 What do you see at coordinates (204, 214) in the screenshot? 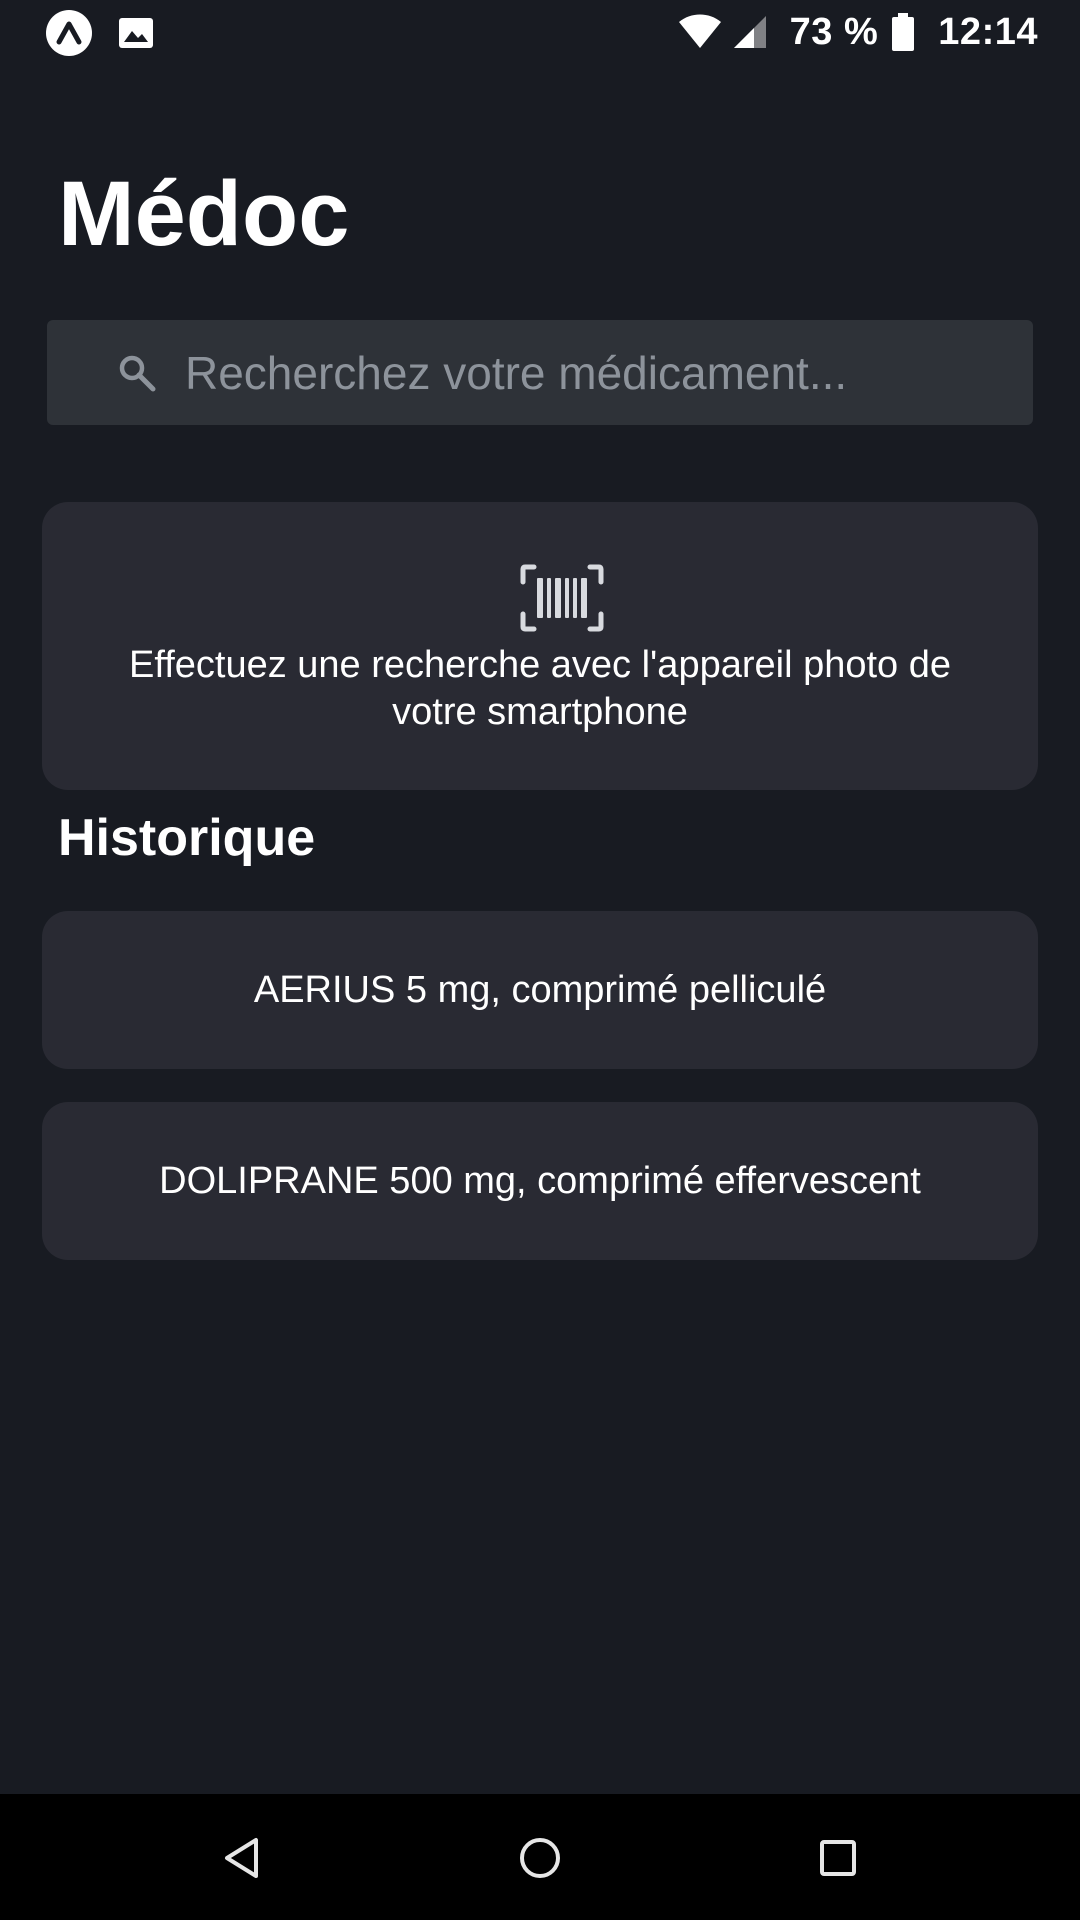
I see `page-title: Médoc` at bounding box center [204, 214].